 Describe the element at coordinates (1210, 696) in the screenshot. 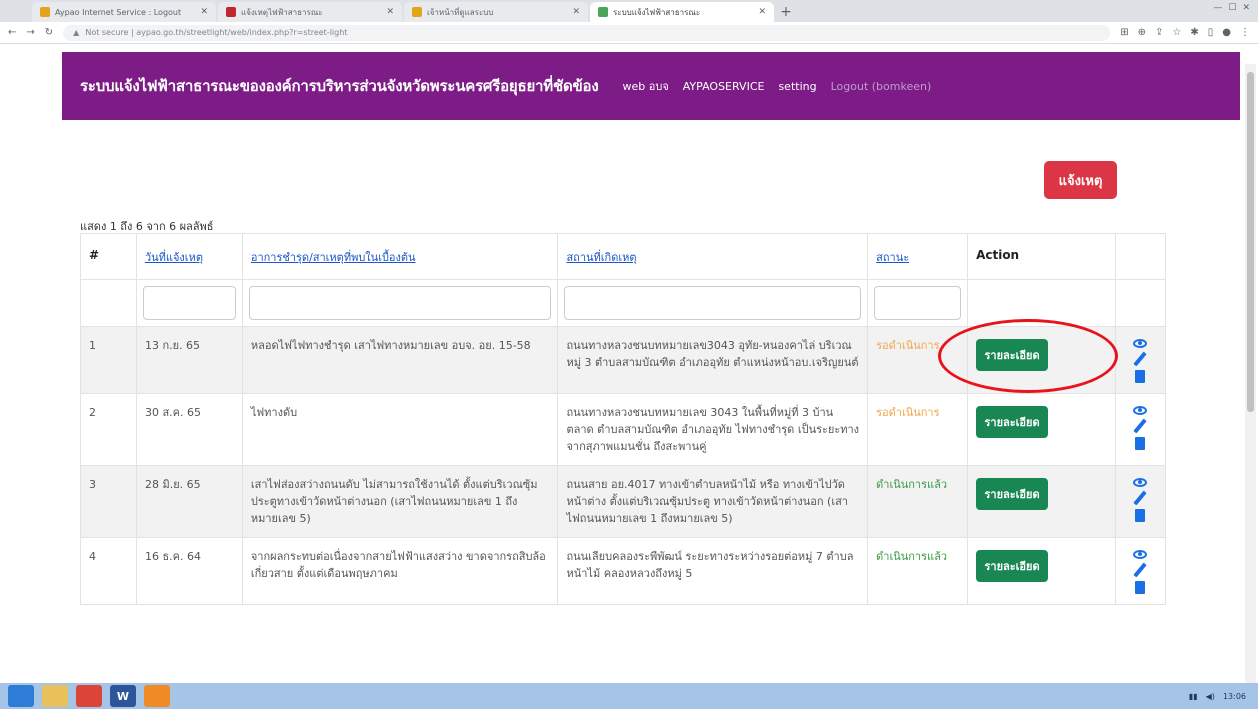

I see `volume-icon: ◀)` at that location.